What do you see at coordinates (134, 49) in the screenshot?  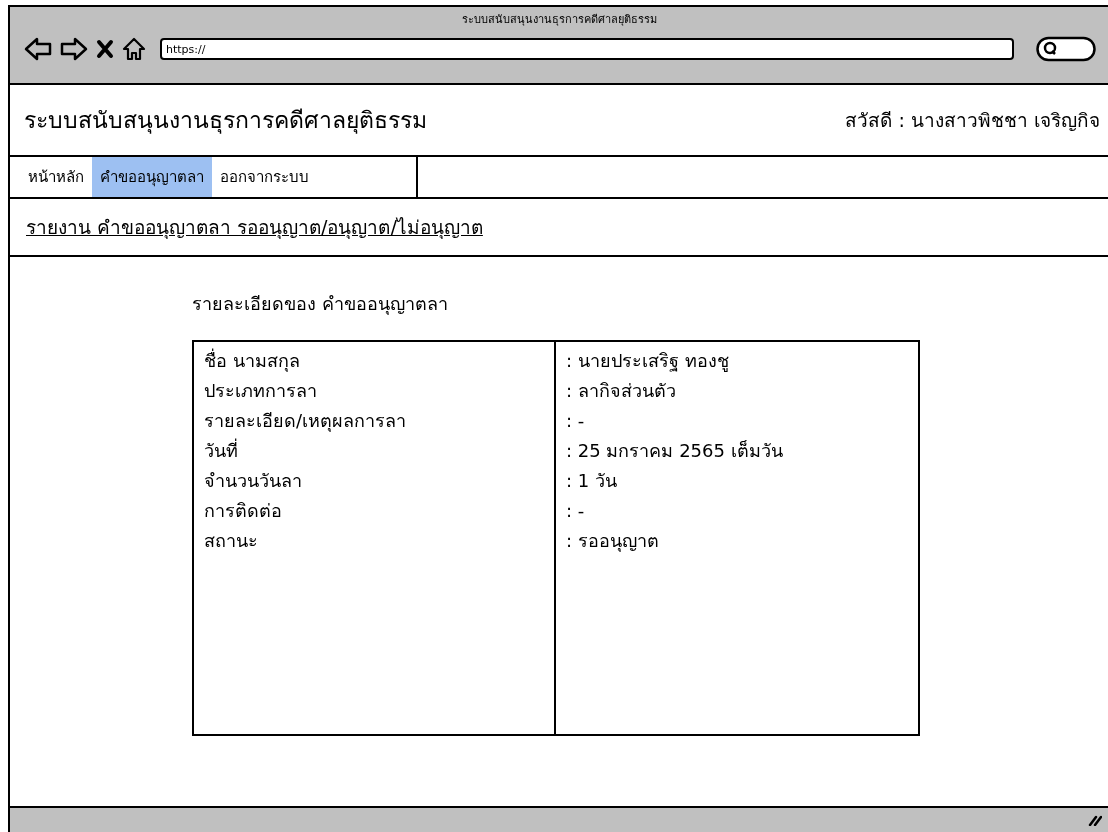 I see `home-icon` at bounding box center [134, 49].